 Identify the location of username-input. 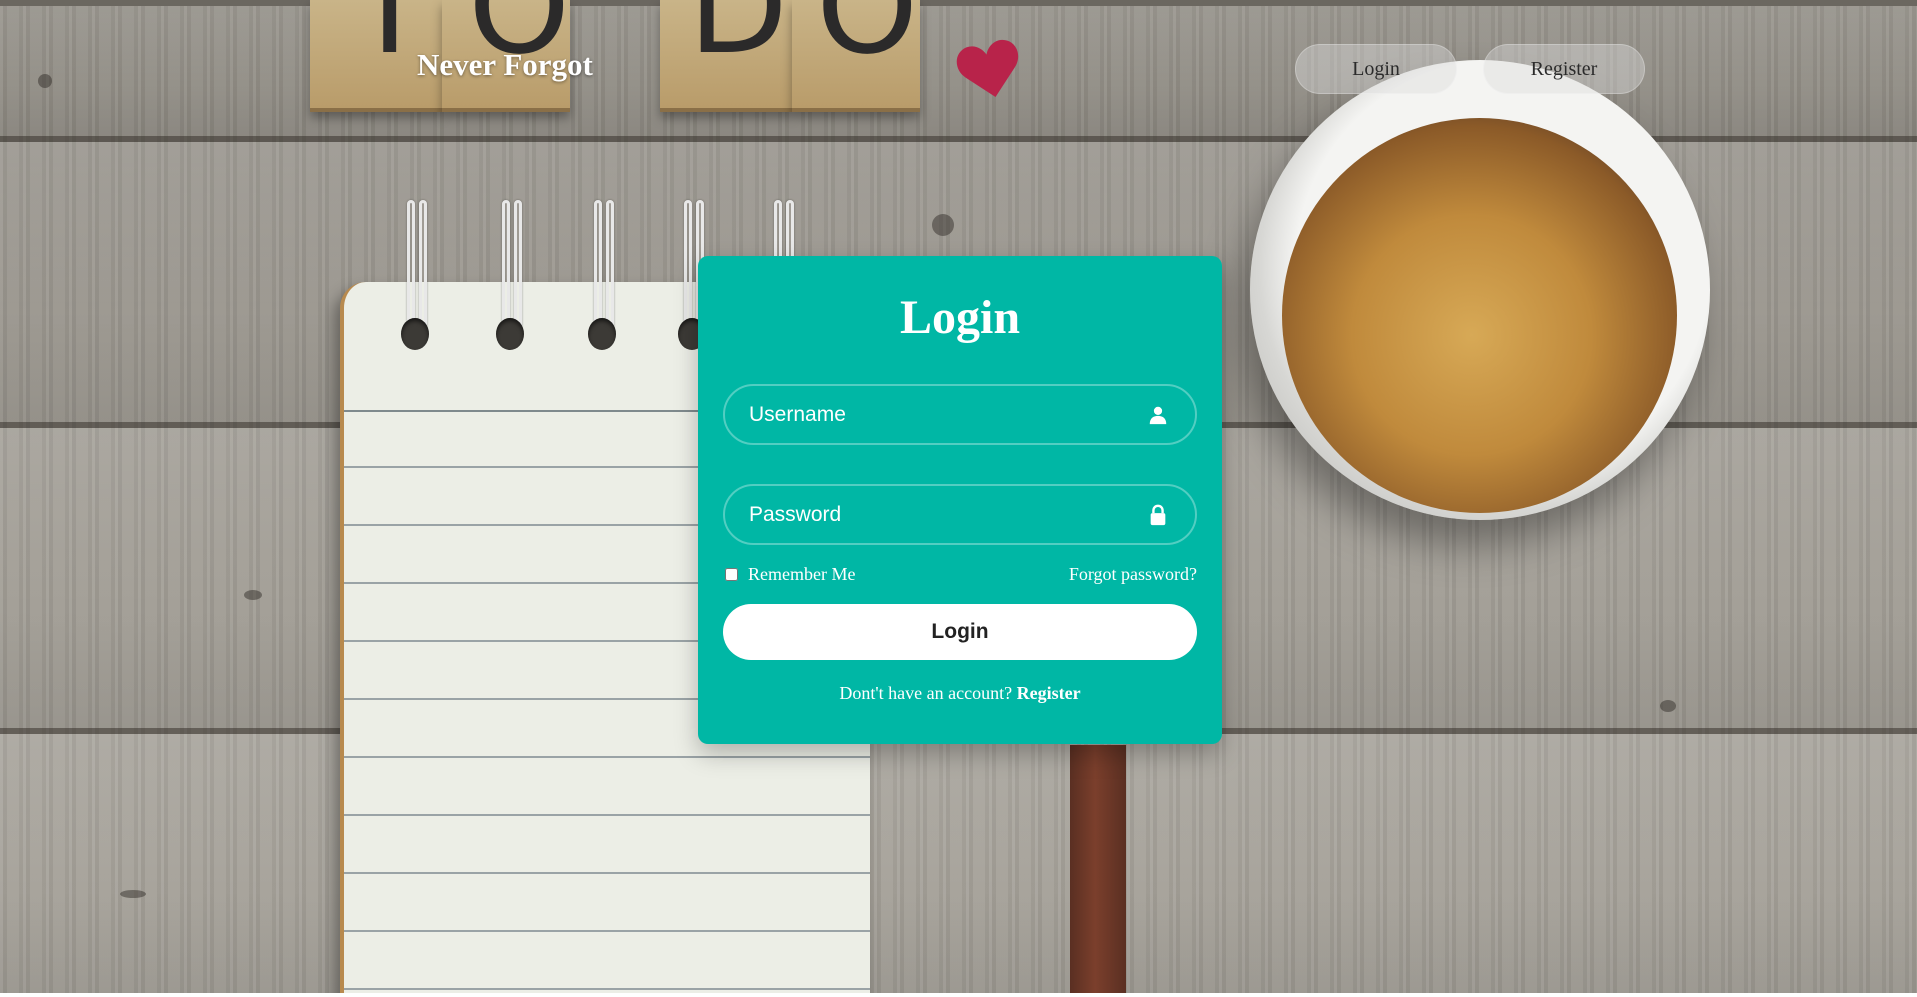
(960, 414).